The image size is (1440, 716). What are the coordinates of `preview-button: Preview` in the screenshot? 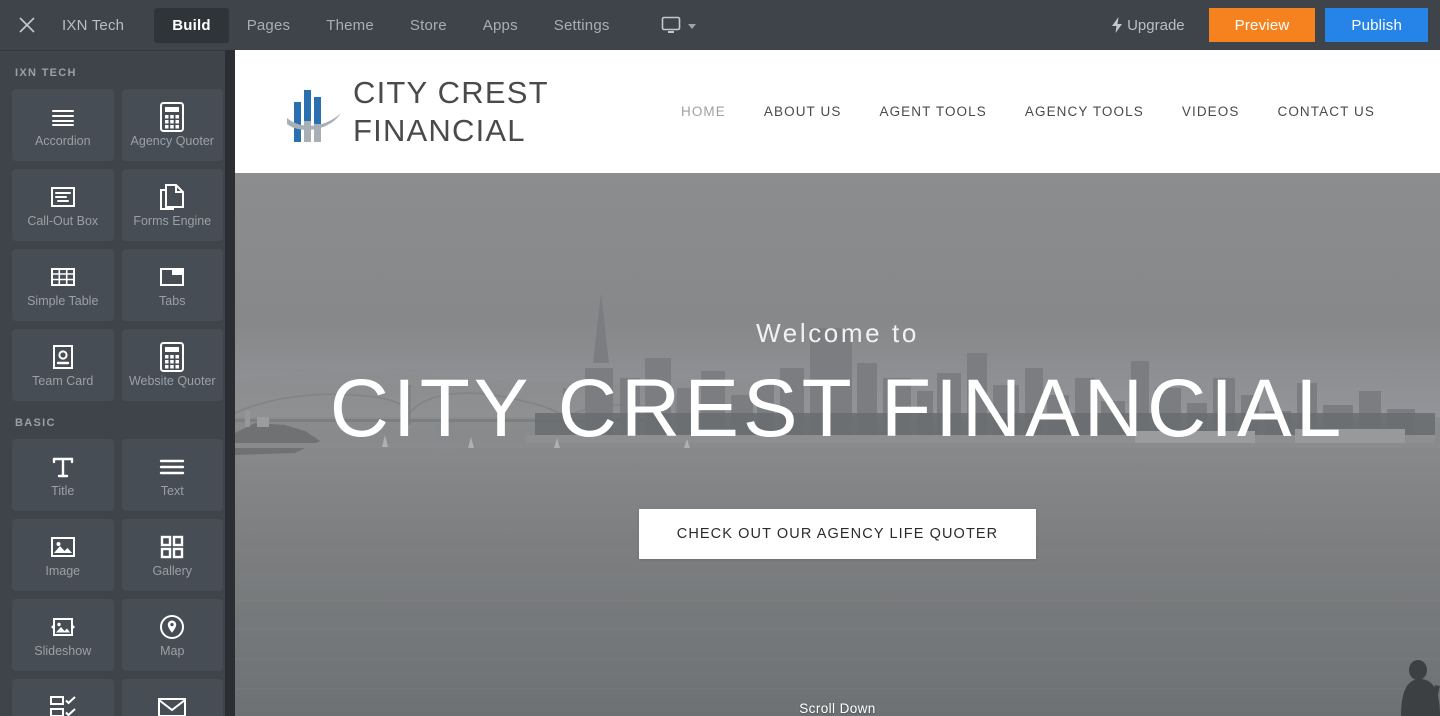 It's located at (1262, 25).